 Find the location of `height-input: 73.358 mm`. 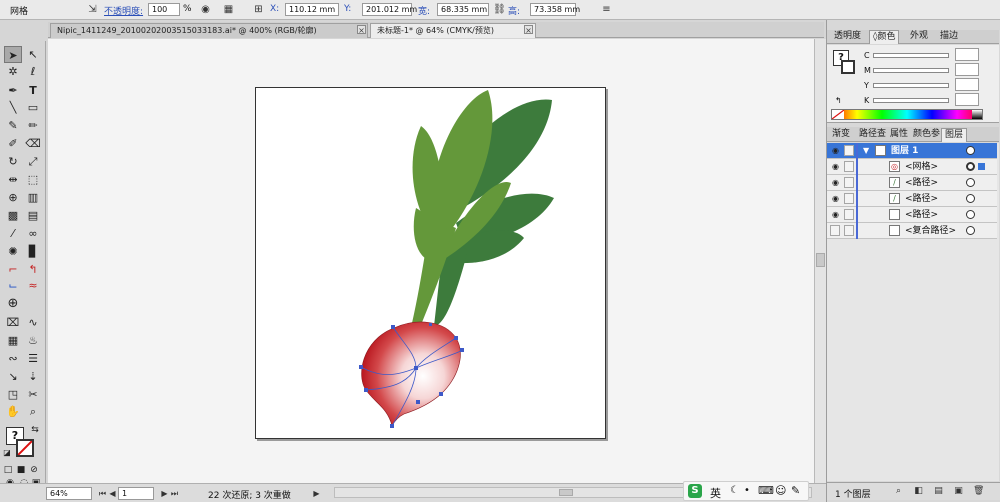

height-input: 73.358 mm is located at coordinates (555, 9).